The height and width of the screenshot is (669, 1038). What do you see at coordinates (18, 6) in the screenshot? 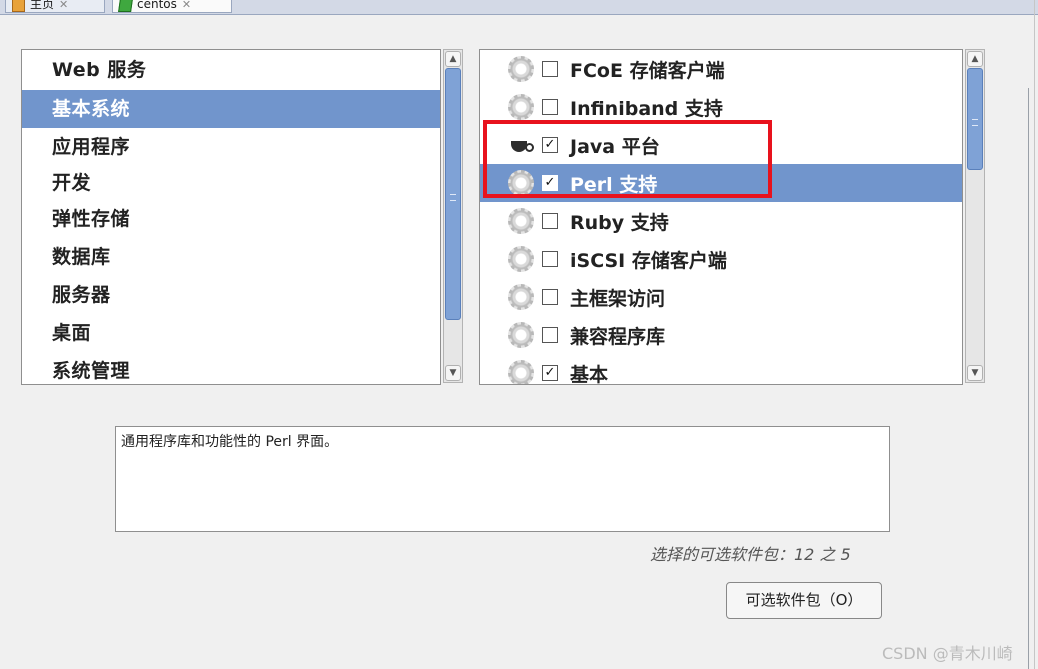
I see `home-icon` at bounding box center [18, 6].